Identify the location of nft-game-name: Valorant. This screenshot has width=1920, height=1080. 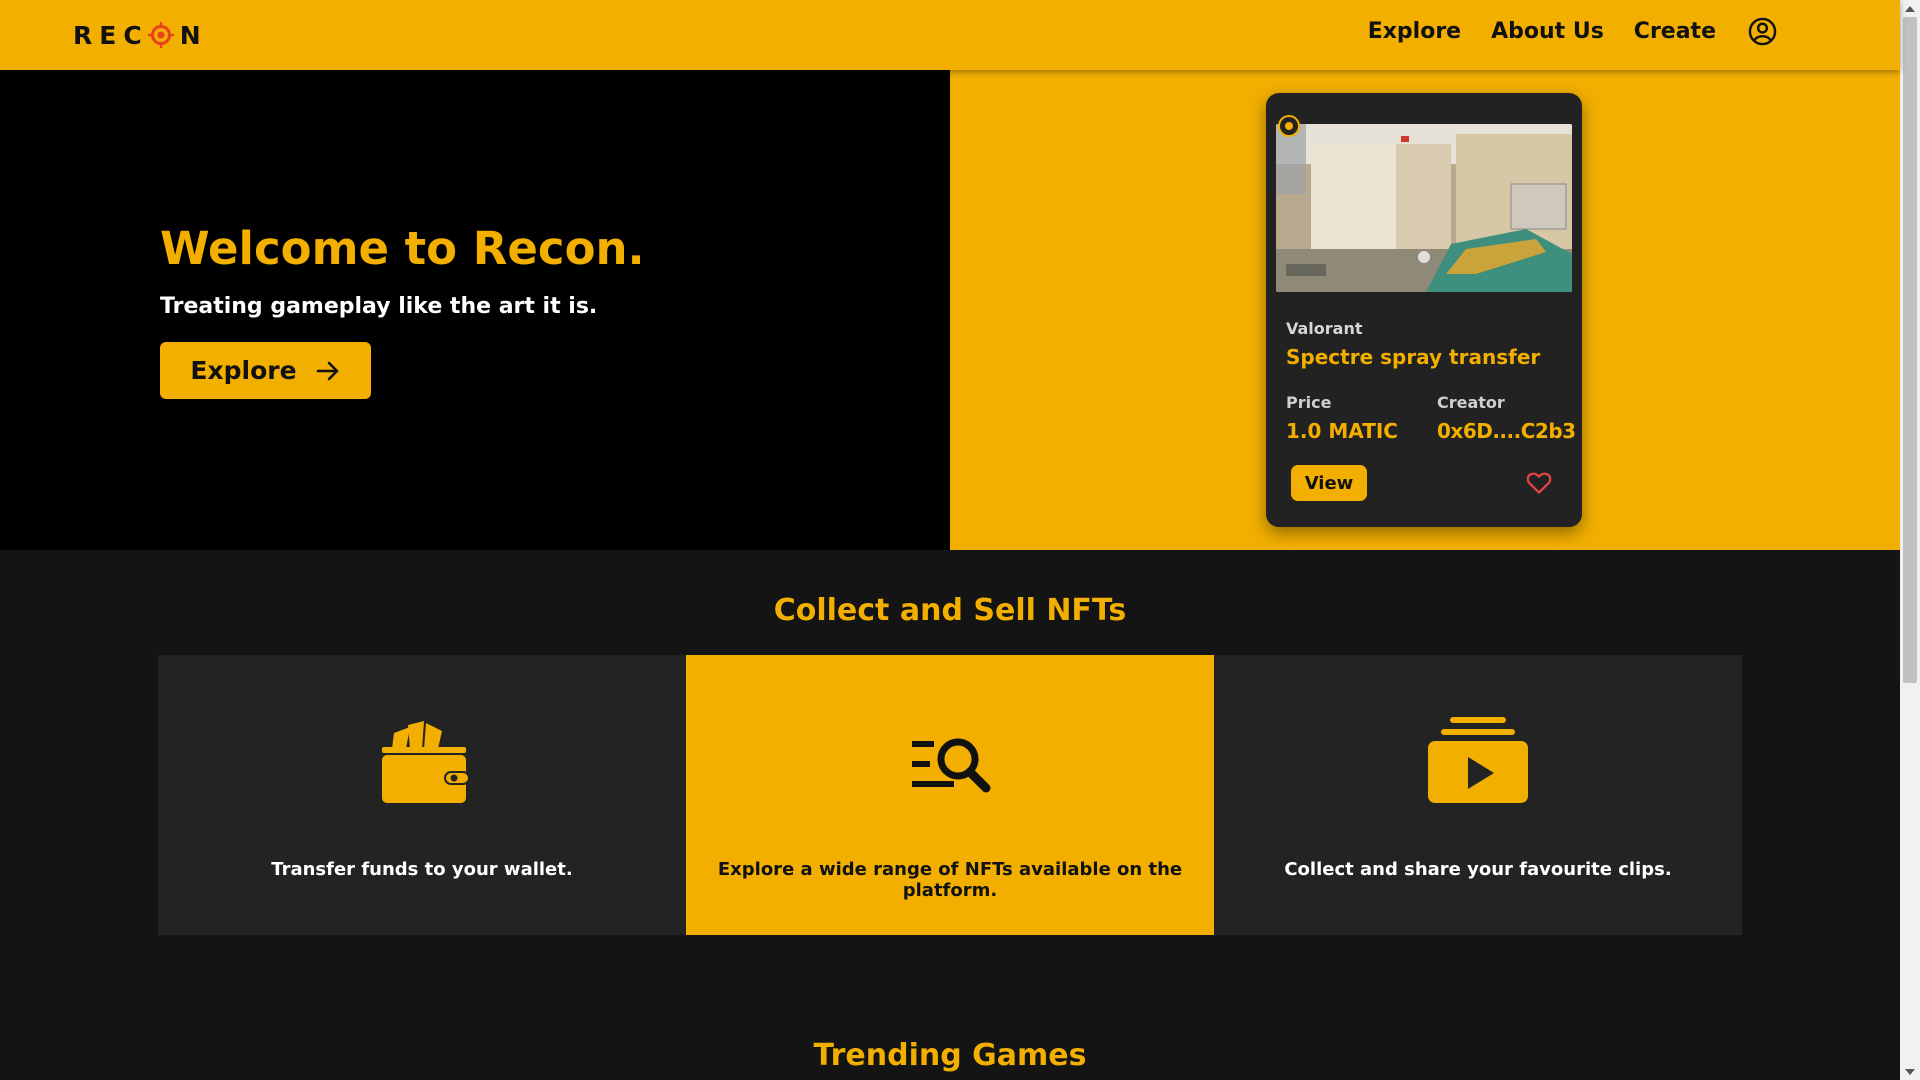
(1324, 328).